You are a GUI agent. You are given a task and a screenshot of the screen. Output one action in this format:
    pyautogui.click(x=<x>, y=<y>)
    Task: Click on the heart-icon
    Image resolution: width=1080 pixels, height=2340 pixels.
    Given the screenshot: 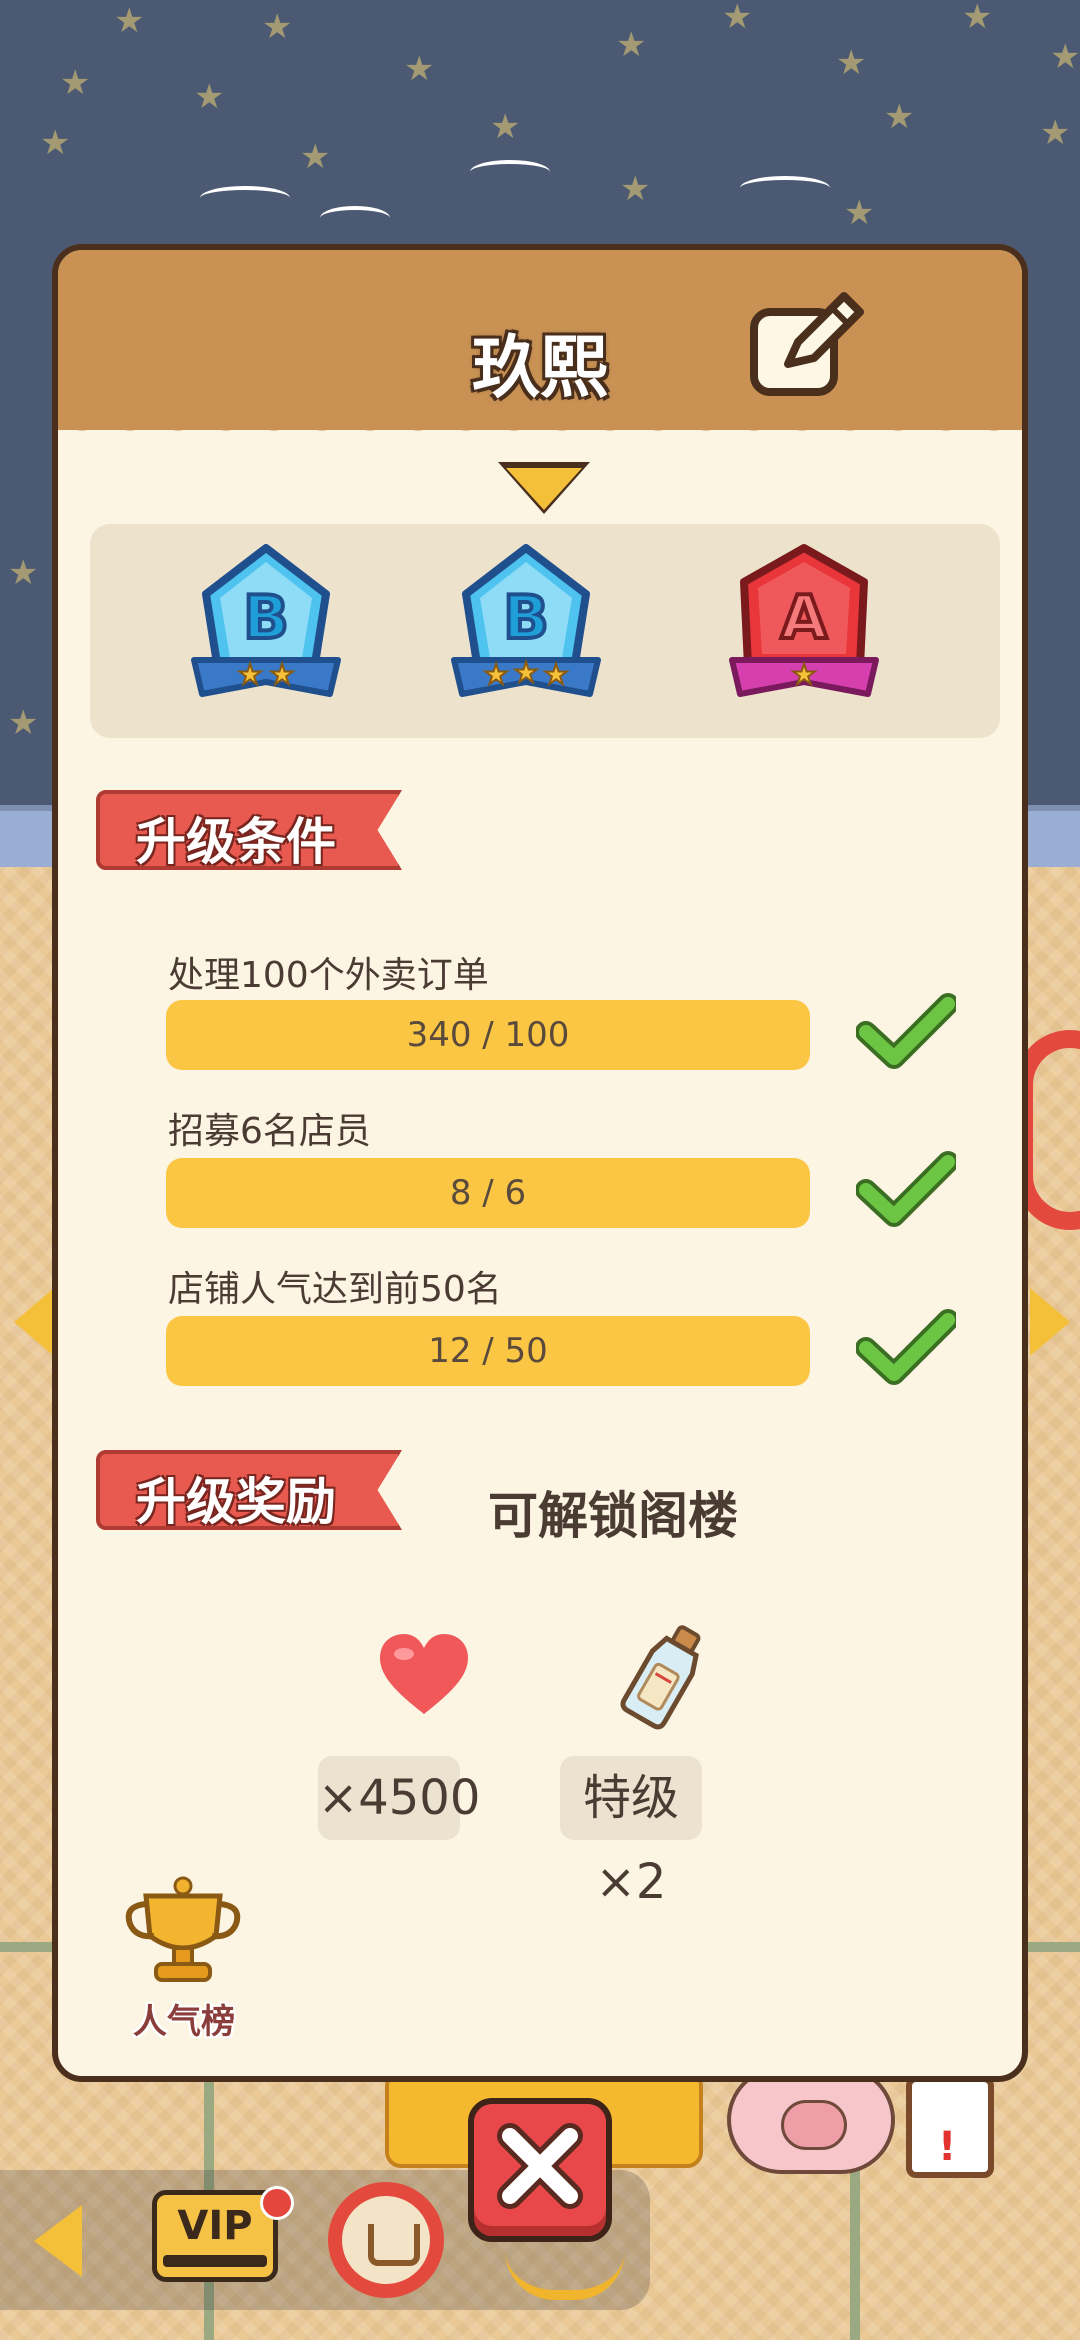 What is the action you would take?
    pyautogui.click(x=424, y=1675)
    